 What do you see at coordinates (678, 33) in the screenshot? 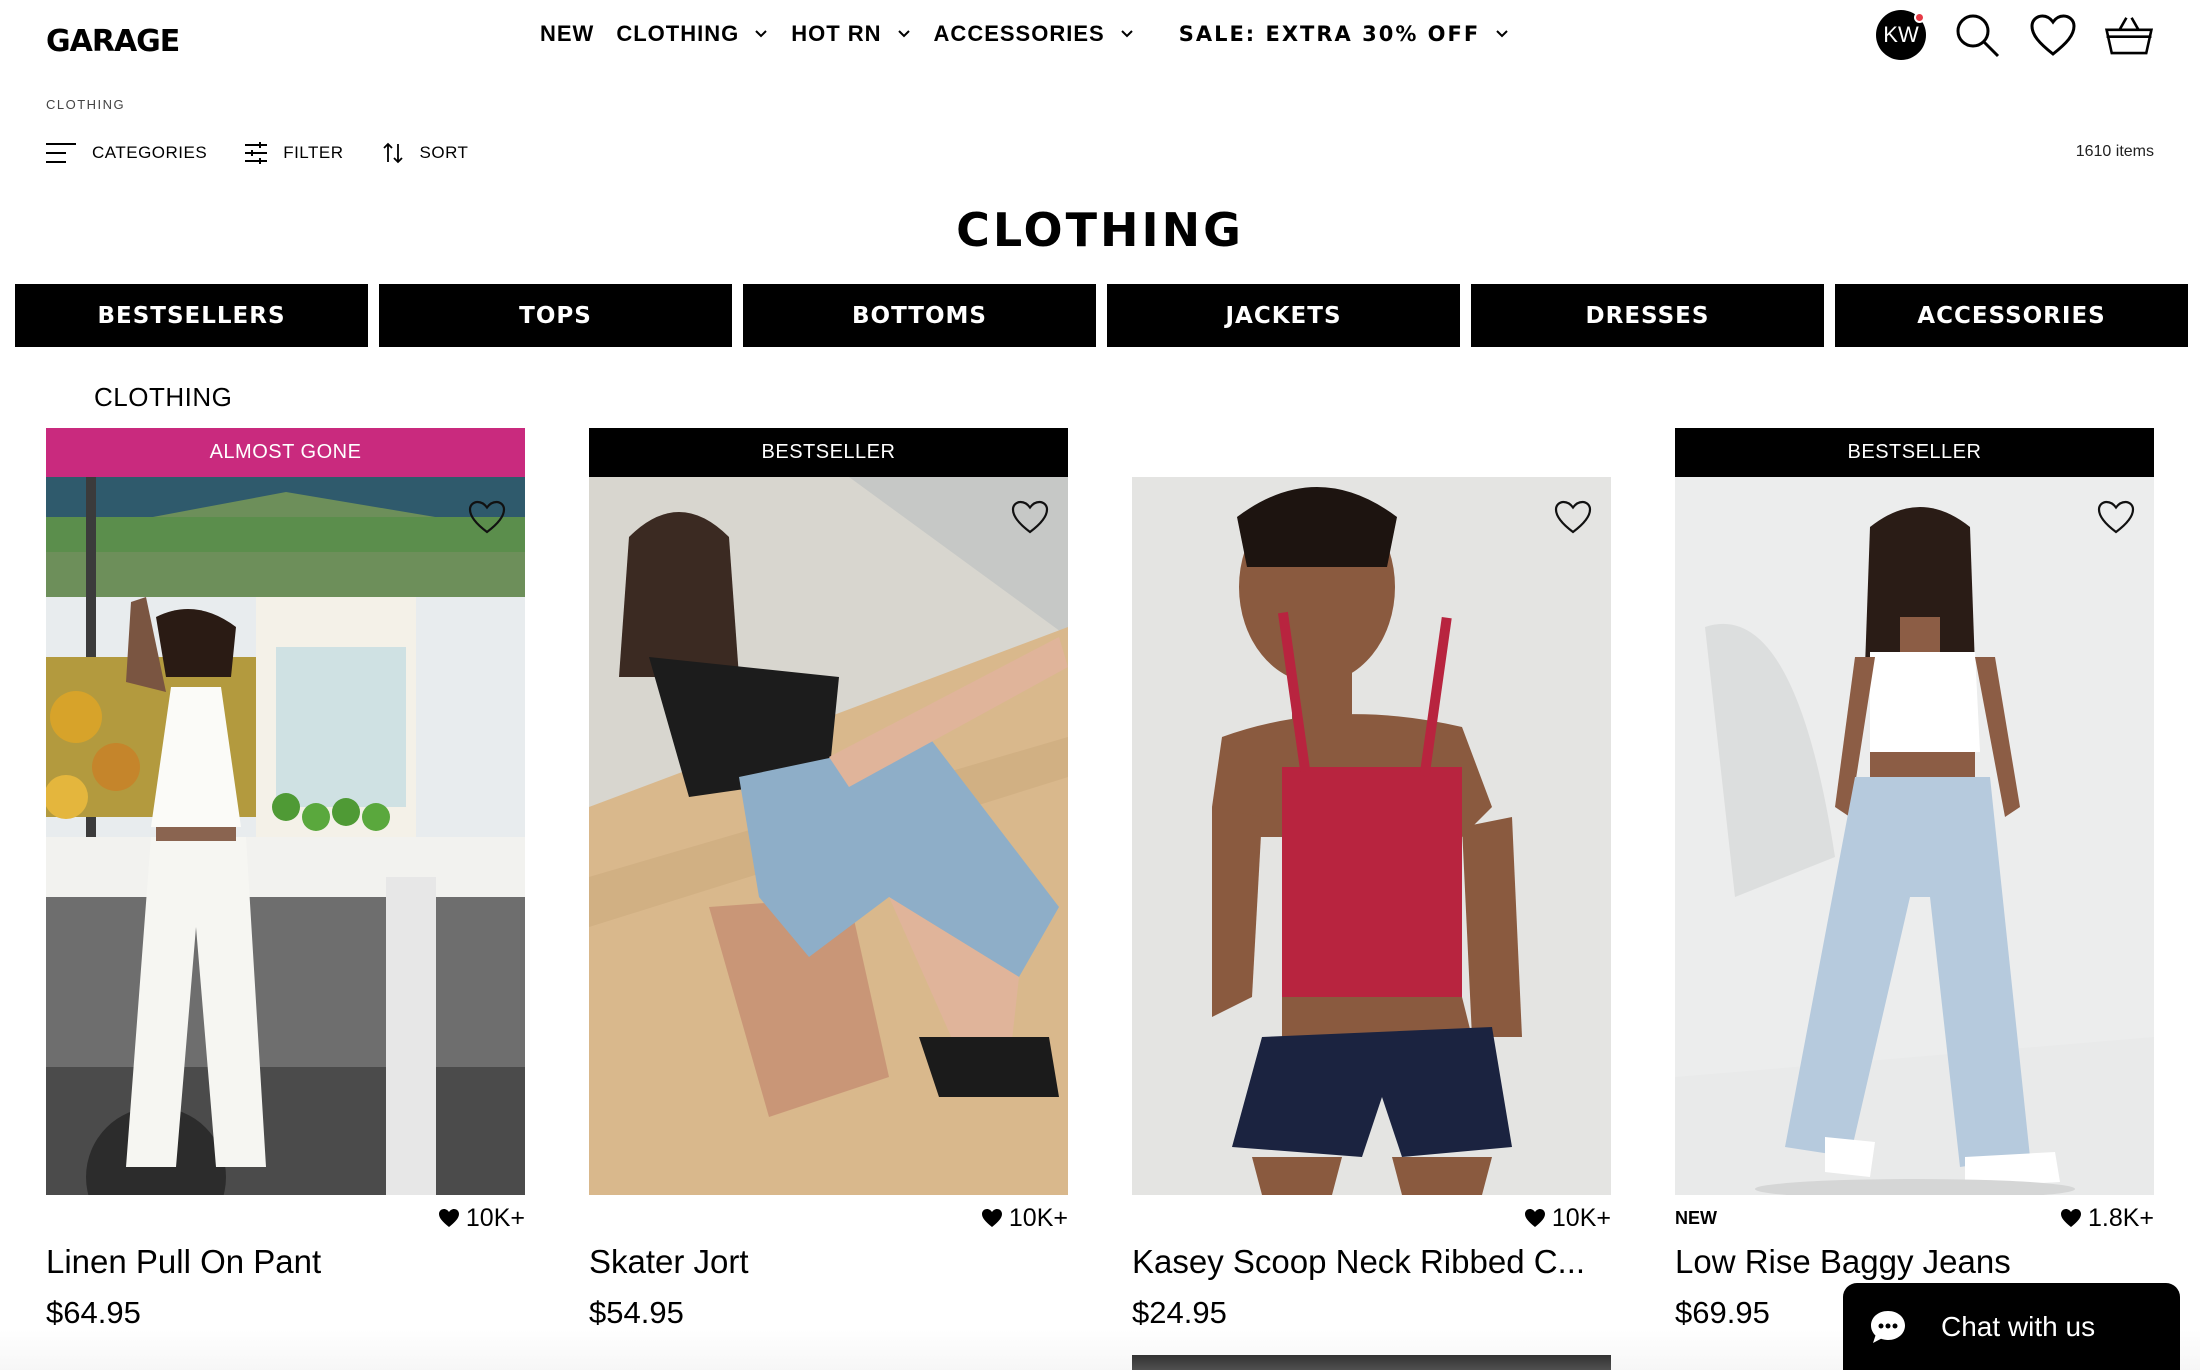
I see `nav-clothing-label: CLOTHING` at bounding box center [678, 33].